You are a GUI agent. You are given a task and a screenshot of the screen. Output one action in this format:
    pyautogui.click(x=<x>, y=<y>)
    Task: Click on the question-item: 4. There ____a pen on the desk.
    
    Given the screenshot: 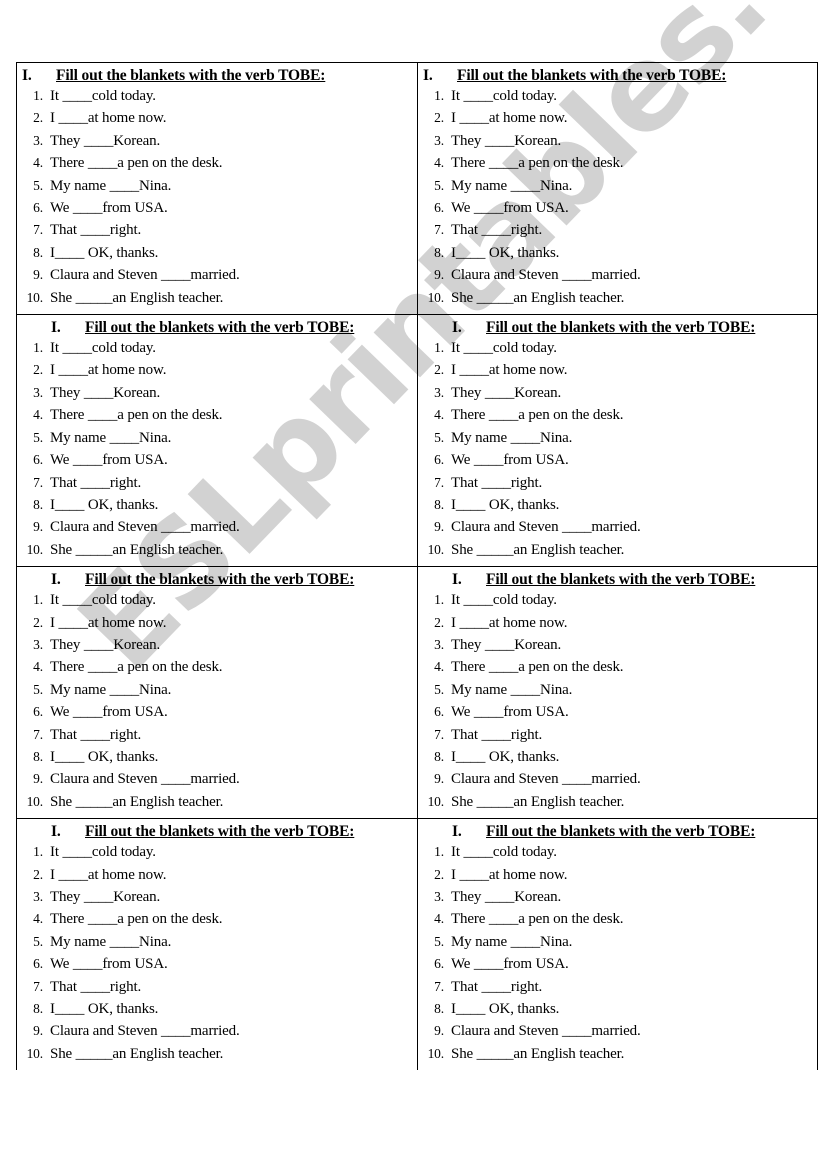 What is the action you would take?
    pyautogui.click(x=217, y=163)
    